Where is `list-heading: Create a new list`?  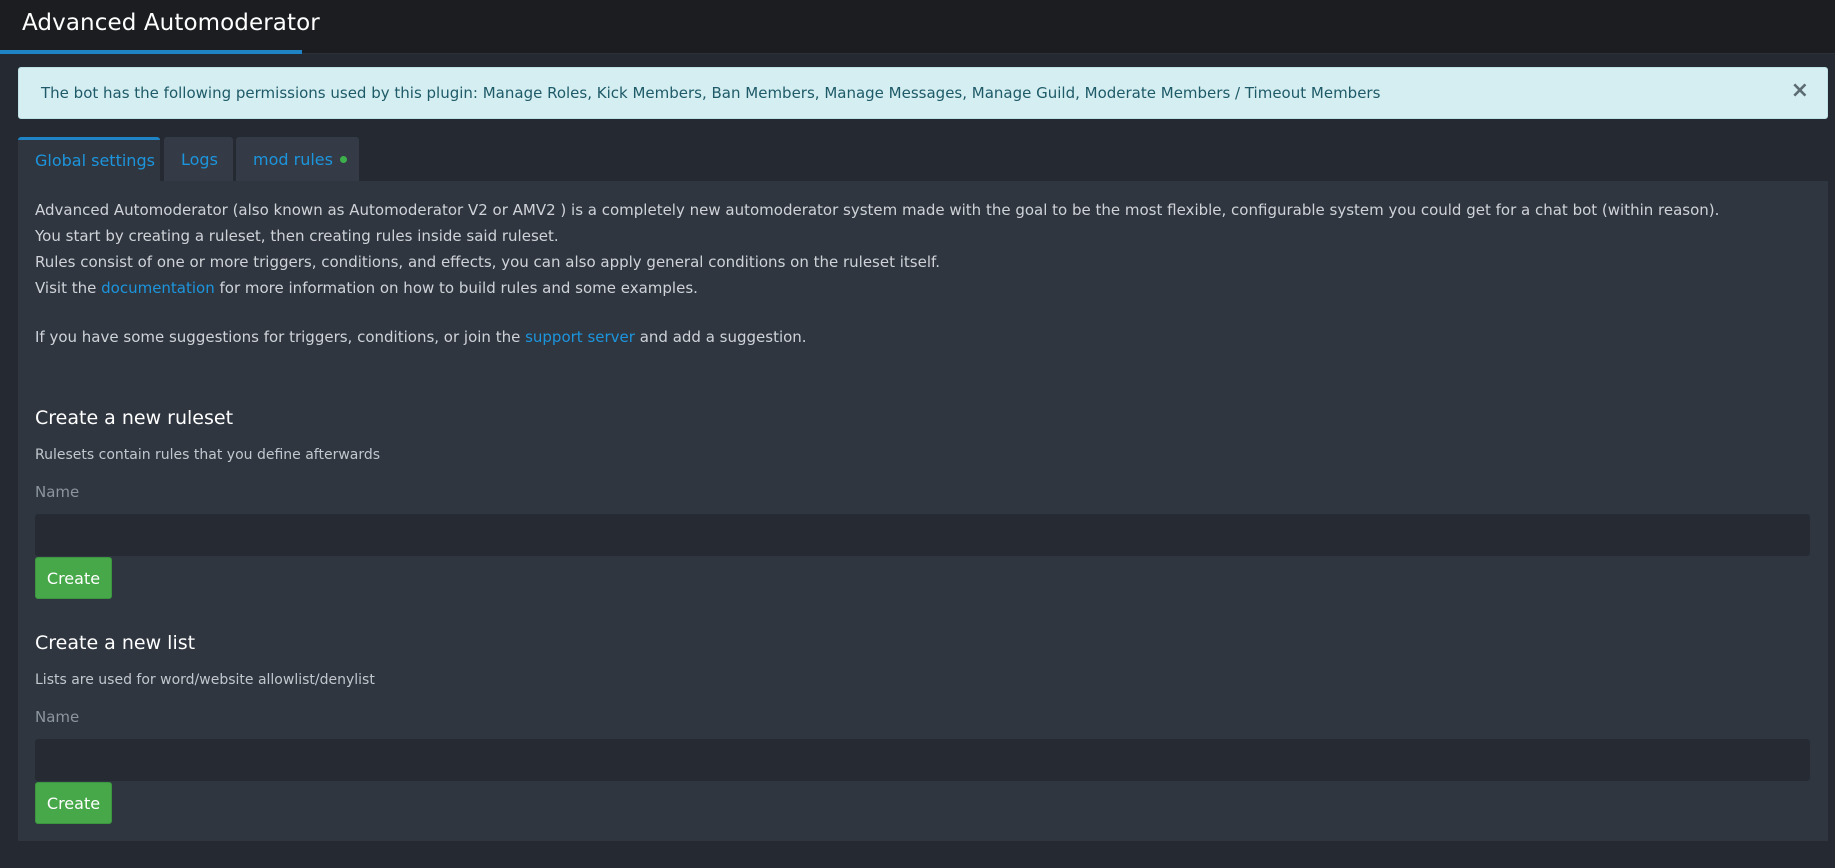 list-heading: Create a new list is located at coordinates (115, 643).